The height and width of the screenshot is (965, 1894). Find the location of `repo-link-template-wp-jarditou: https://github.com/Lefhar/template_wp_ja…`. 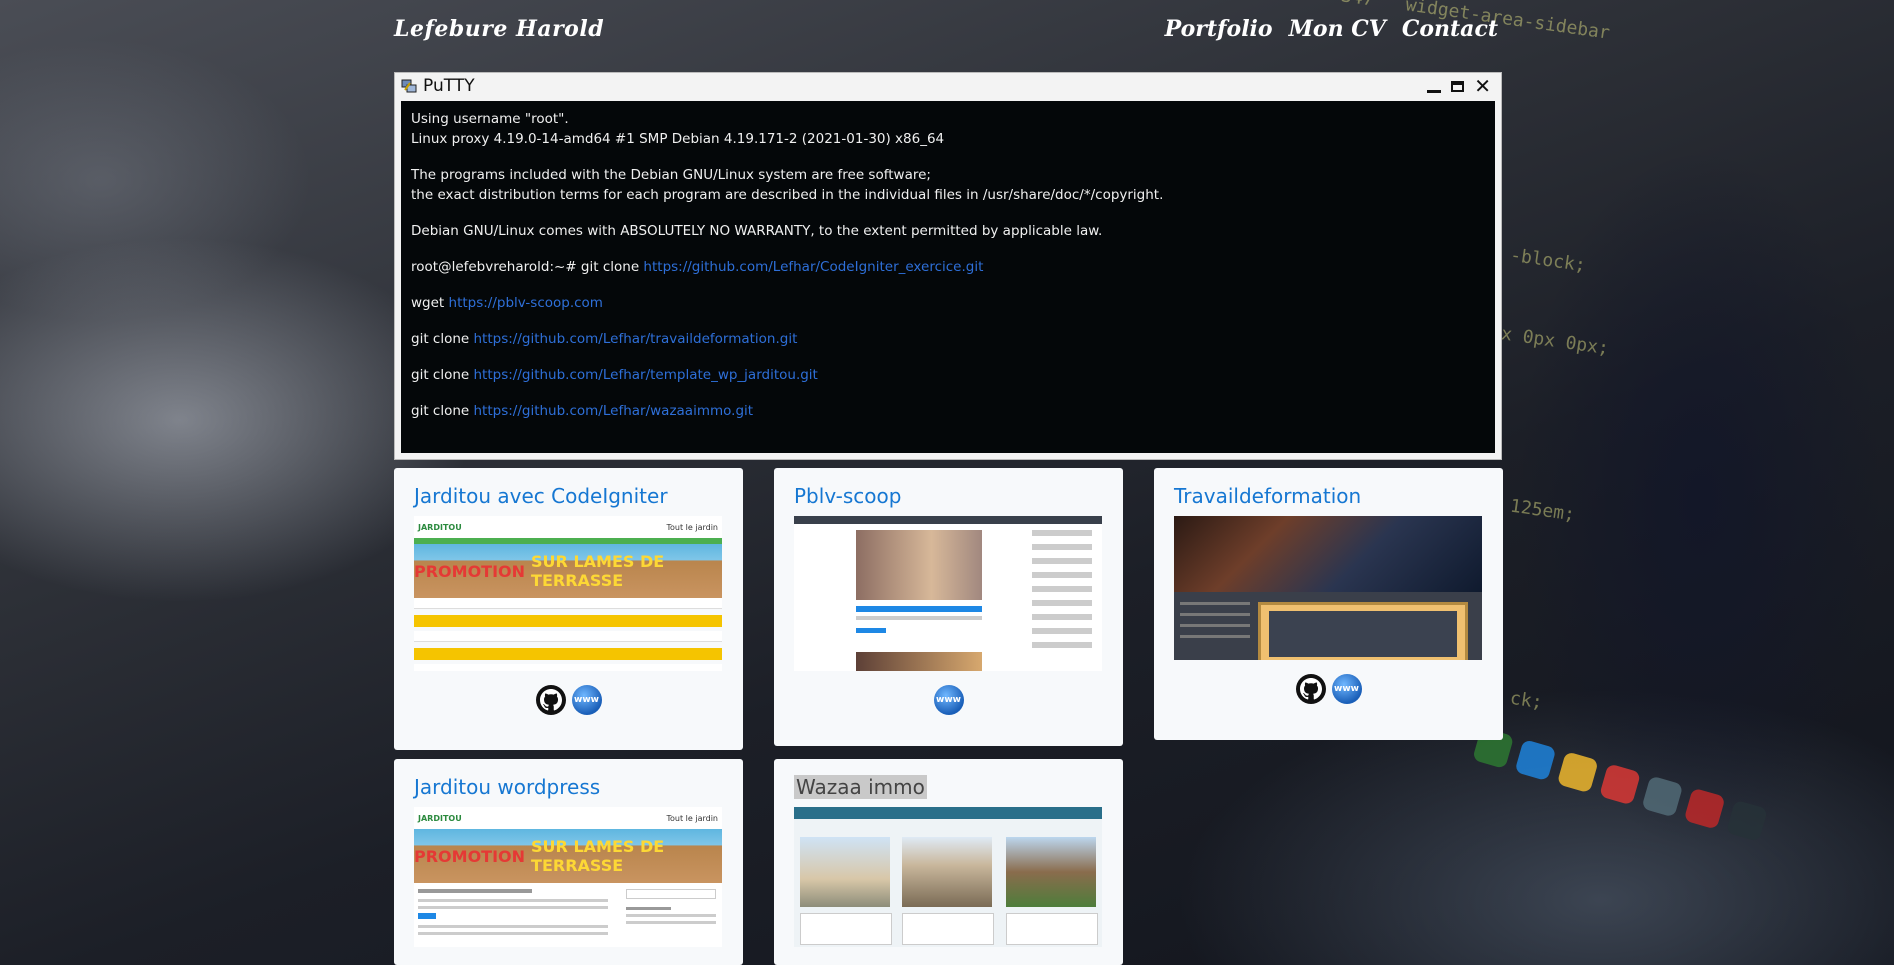

repo-link-template-wp-jarditou: https://github.com/Lefhar/template_wp_ja… is located at coordinates (646, 375).